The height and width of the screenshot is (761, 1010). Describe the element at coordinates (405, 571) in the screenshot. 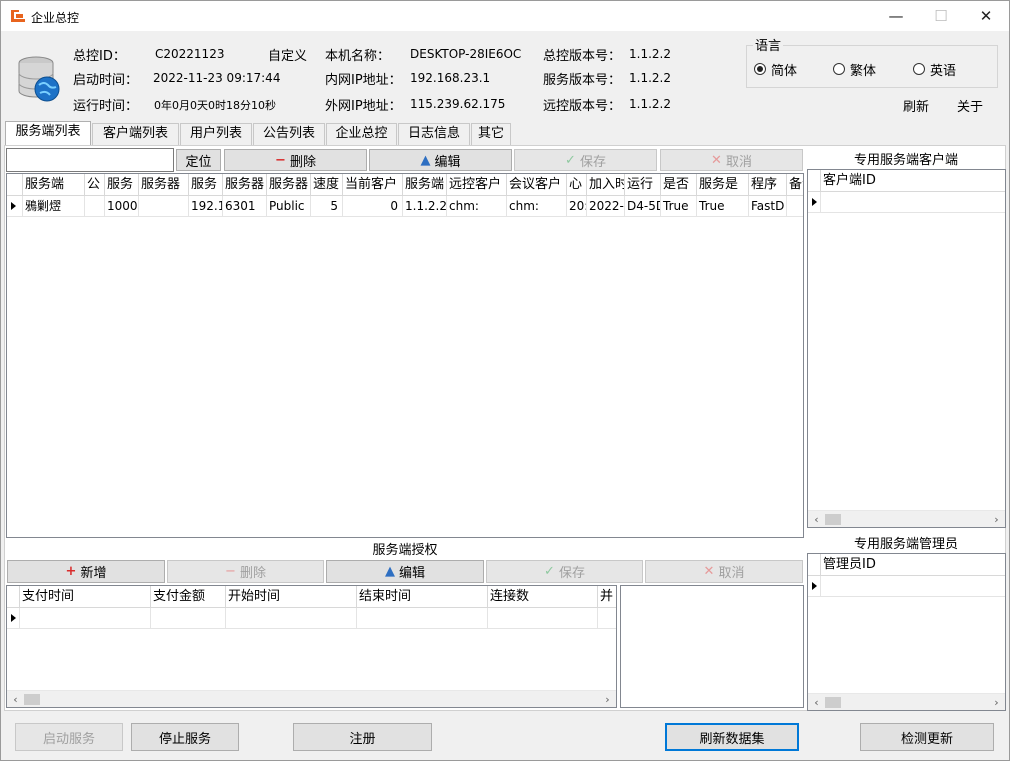

I see `auth-edit-button: ▲ 编辑` at that location.